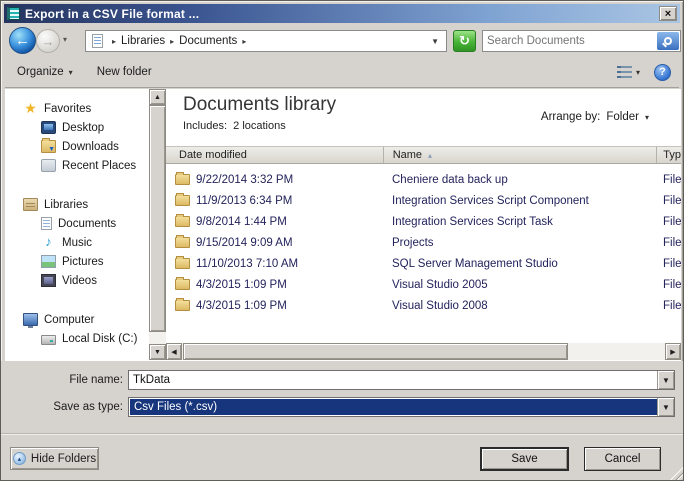  I want to click on nav-history-chevron-icon: ▾, so click(65, 39).